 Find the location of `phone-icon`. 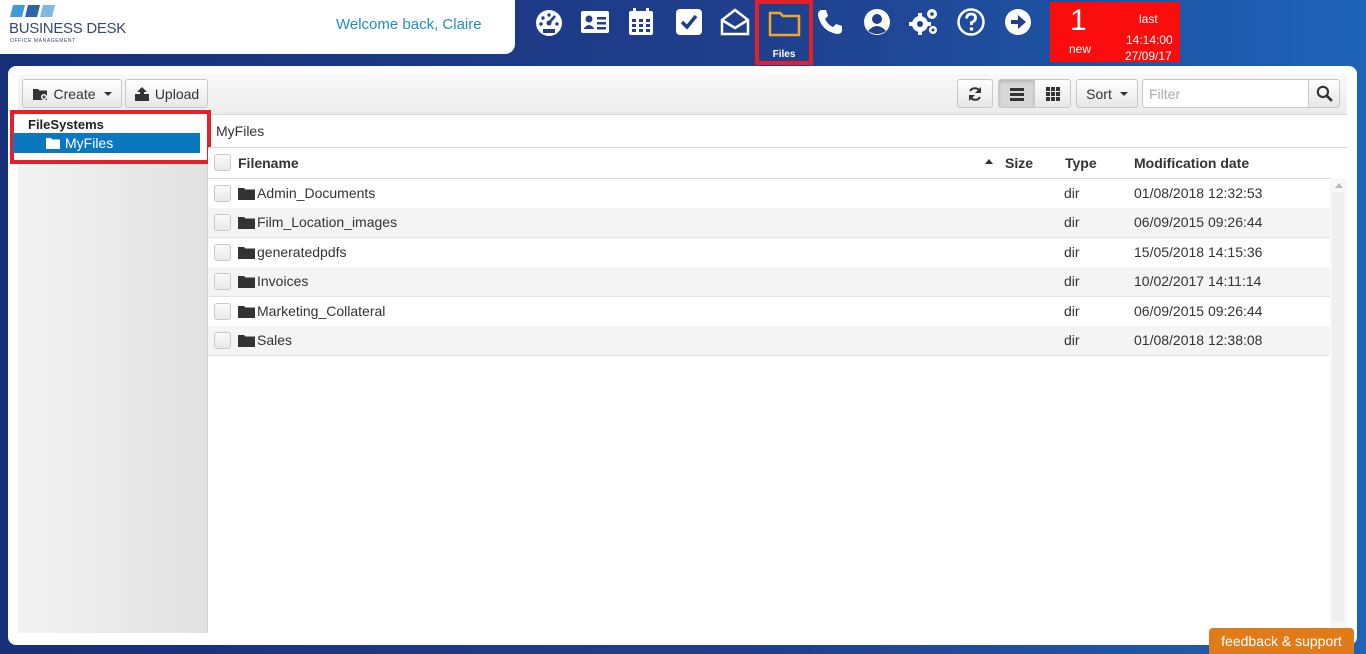

phone-icon is located at coordinates (830, 22).